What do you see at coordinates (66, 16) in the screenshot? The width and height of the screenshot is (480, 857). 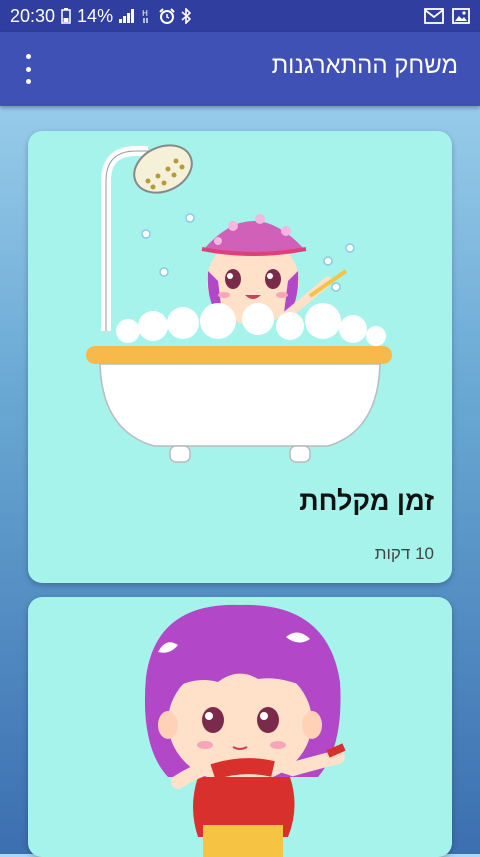 I see `battery-icon` at bounding box center [66, 16].